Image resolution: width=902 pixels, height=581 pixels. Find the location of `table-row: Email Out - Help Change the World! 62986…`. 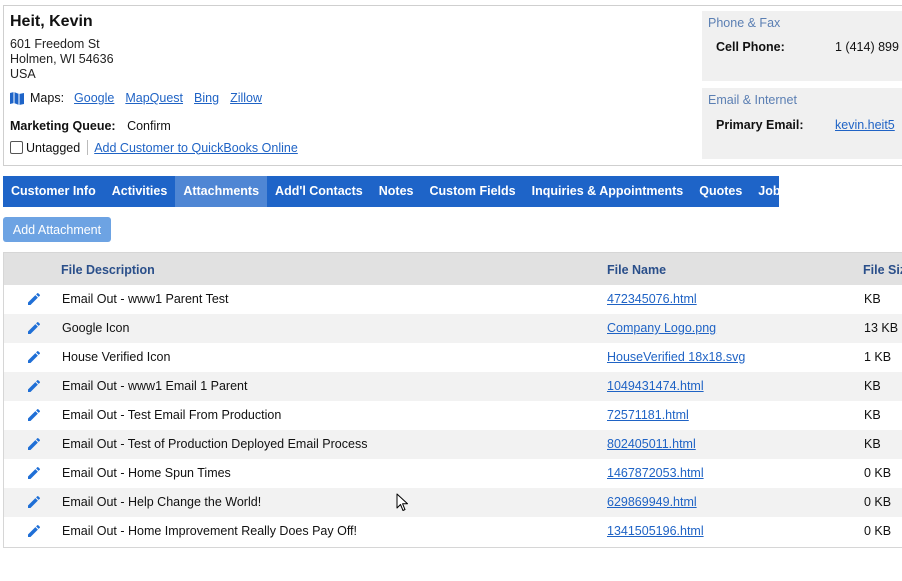

table-row: Email Out - Help Change the World! 62986… is located at coordinates (453, 502).